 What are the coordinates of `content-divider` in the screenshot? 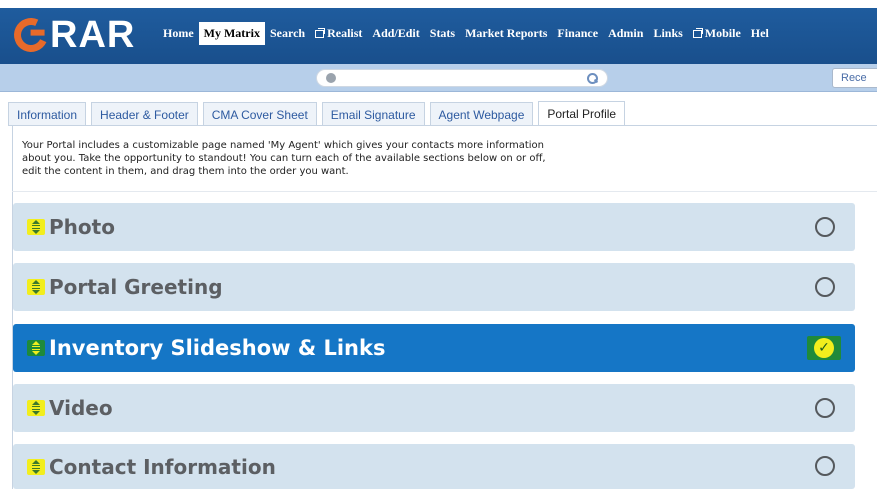 It's located at (444, 191).